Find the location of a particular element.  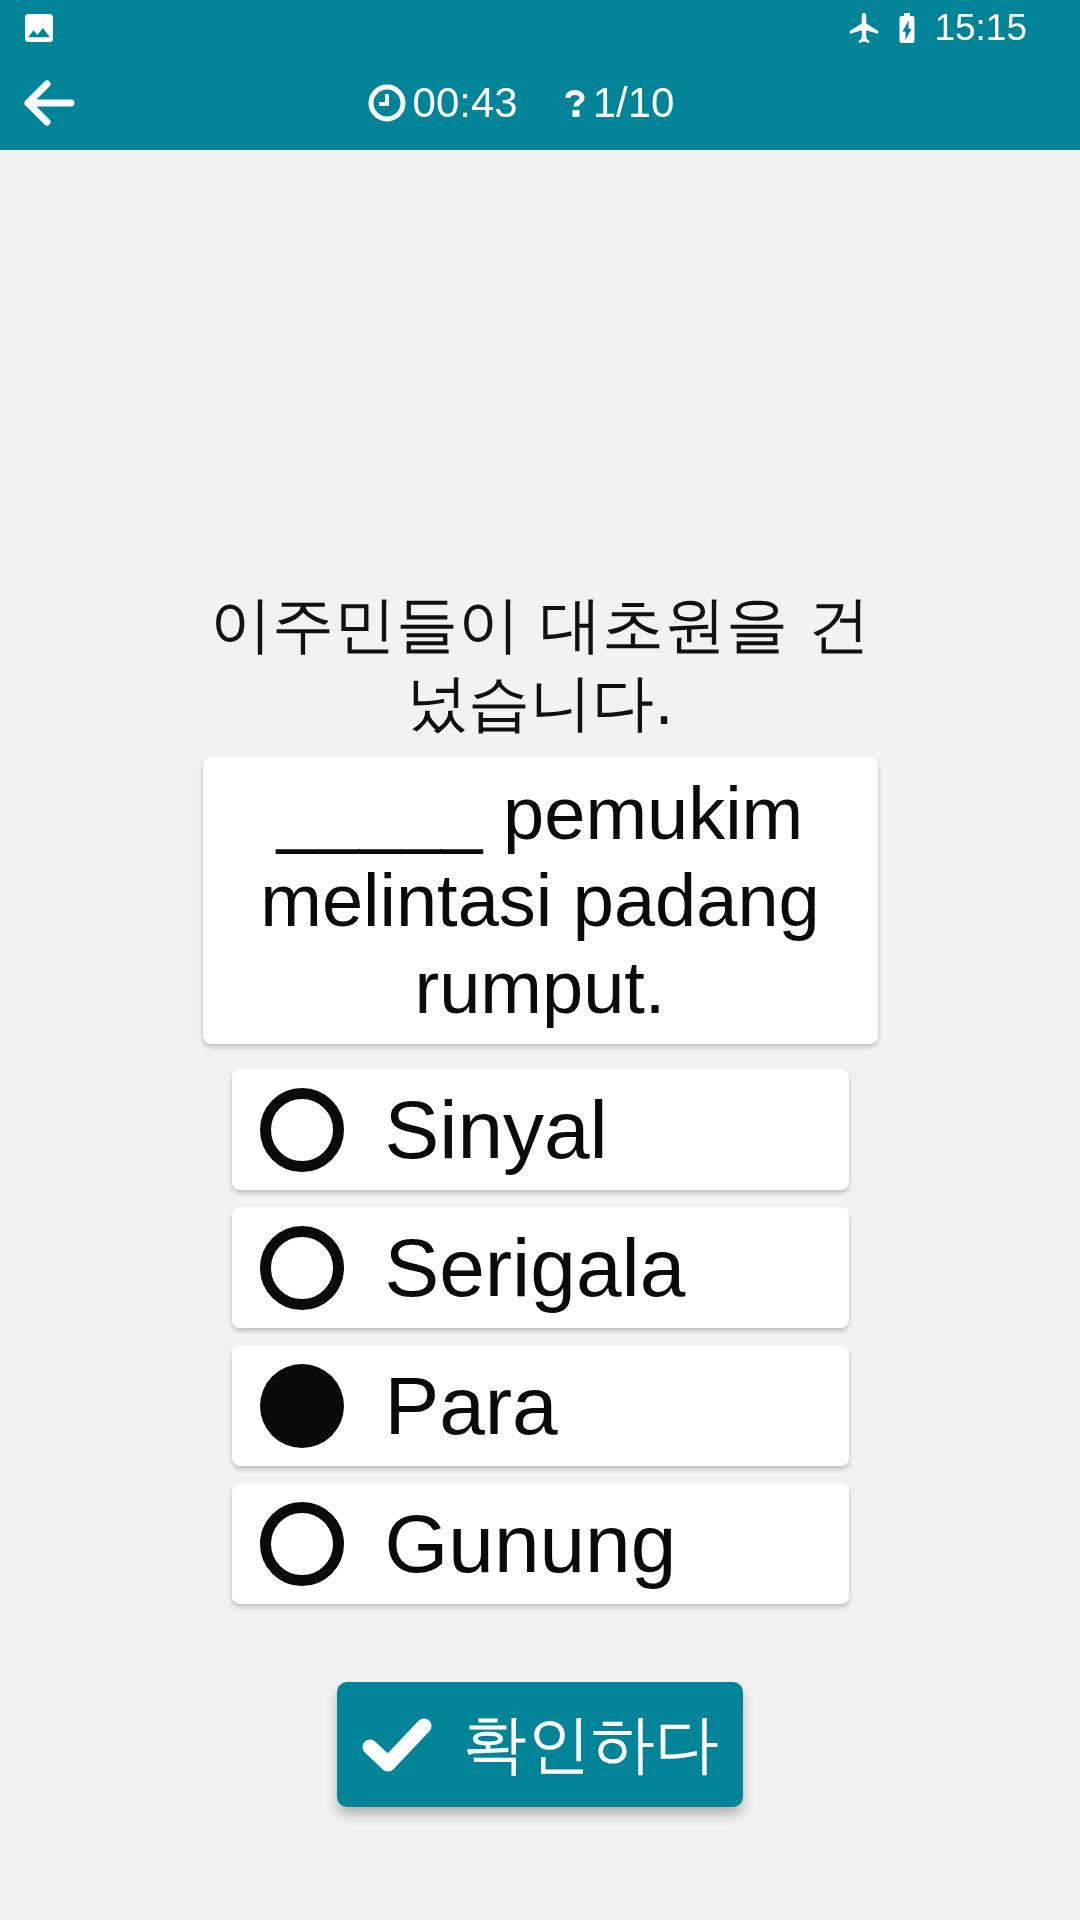

status-time: 15:15 is located at coordinates (980, 28).